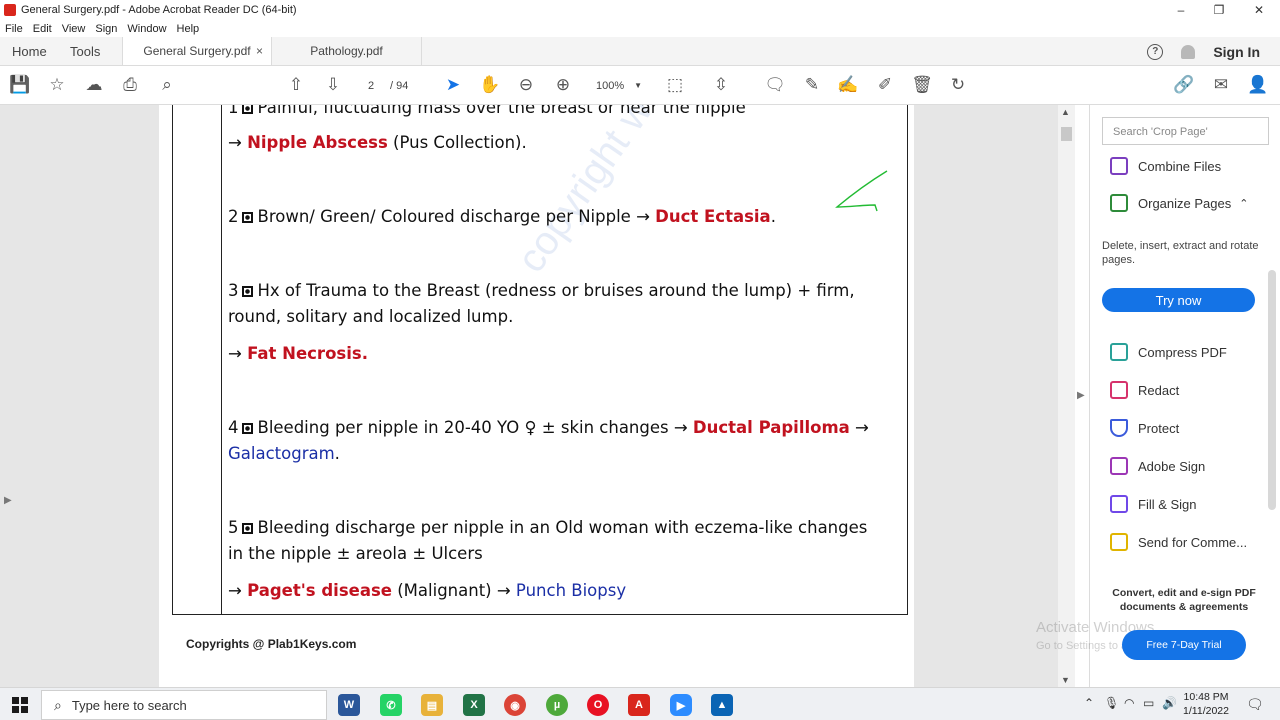 This screenshot has height=720, width=1280. I want to click on tool-compress-pdf: Compress PDF, so click(1168, 352).